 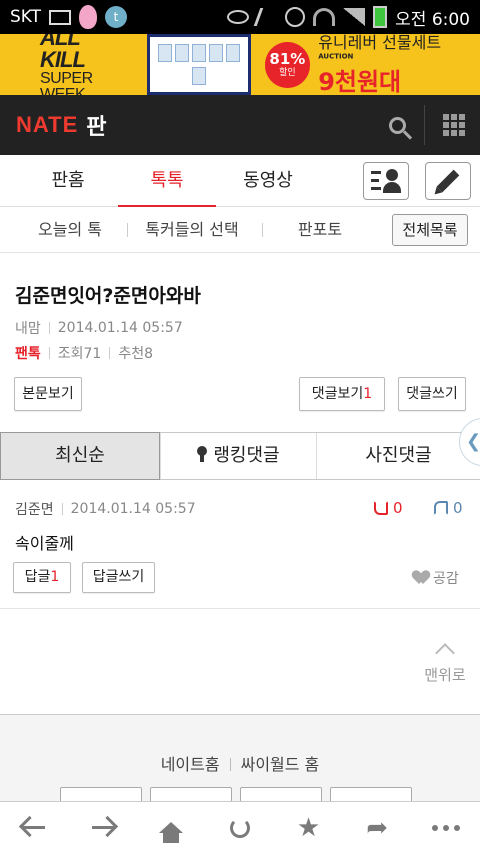 What do you see at coordinates (240, 763) in the screenshot?
I see `footer-links: 네이트홈 싸이월드 홈` at bounding box center [240, 763].